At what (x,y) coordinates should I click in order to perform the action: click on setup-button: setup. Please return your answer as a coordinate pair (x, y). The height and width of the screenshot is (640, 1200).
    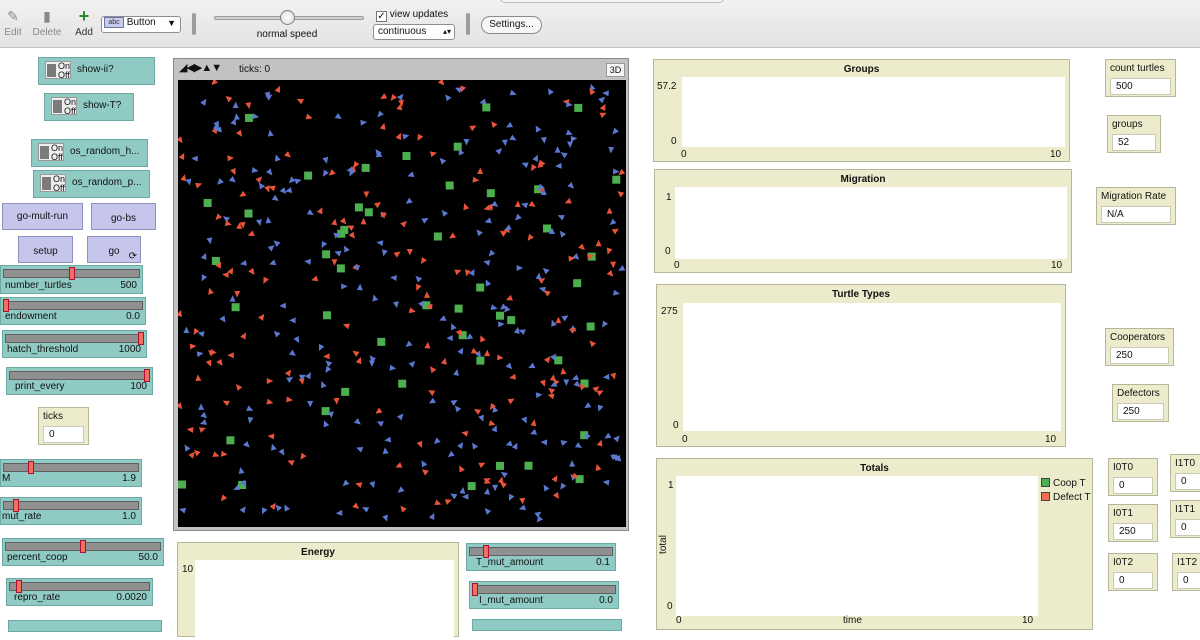
    Looking at the image, I should click on (45, 249).